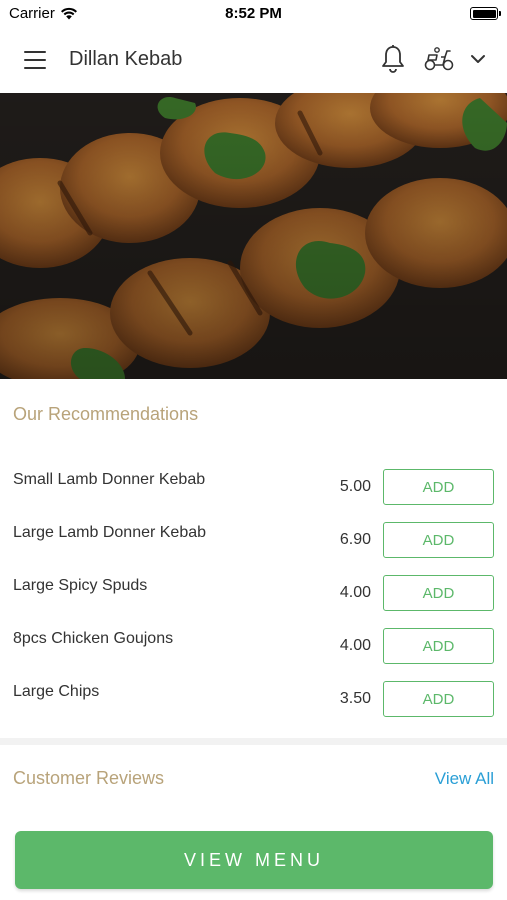  What do you see at coordinates (253, 741) in the screenshot?
I see `section-divider` at bounding box center [253, 741].